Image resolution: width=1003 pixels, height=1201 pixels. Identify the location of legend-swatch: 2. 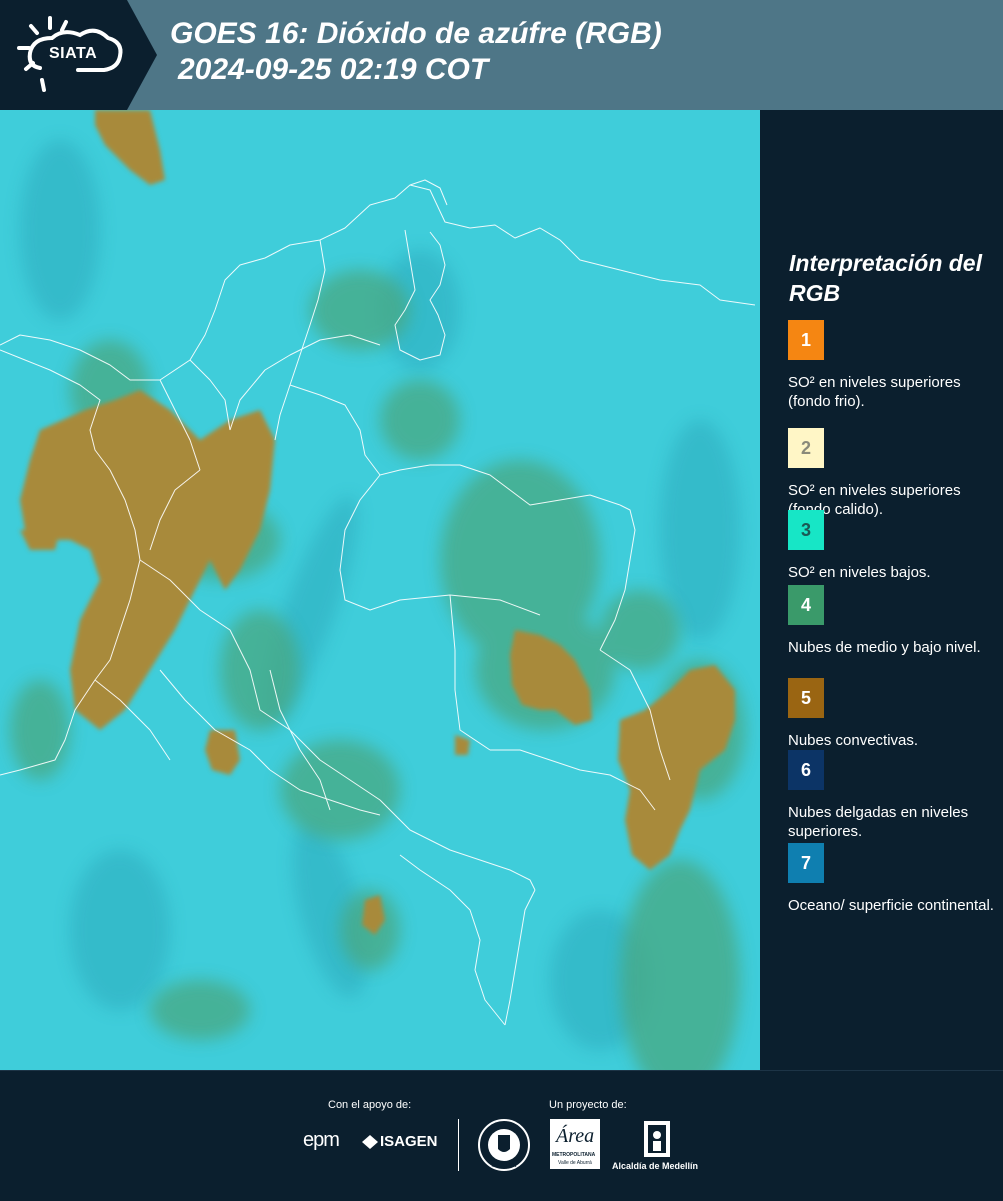
(806, 448).